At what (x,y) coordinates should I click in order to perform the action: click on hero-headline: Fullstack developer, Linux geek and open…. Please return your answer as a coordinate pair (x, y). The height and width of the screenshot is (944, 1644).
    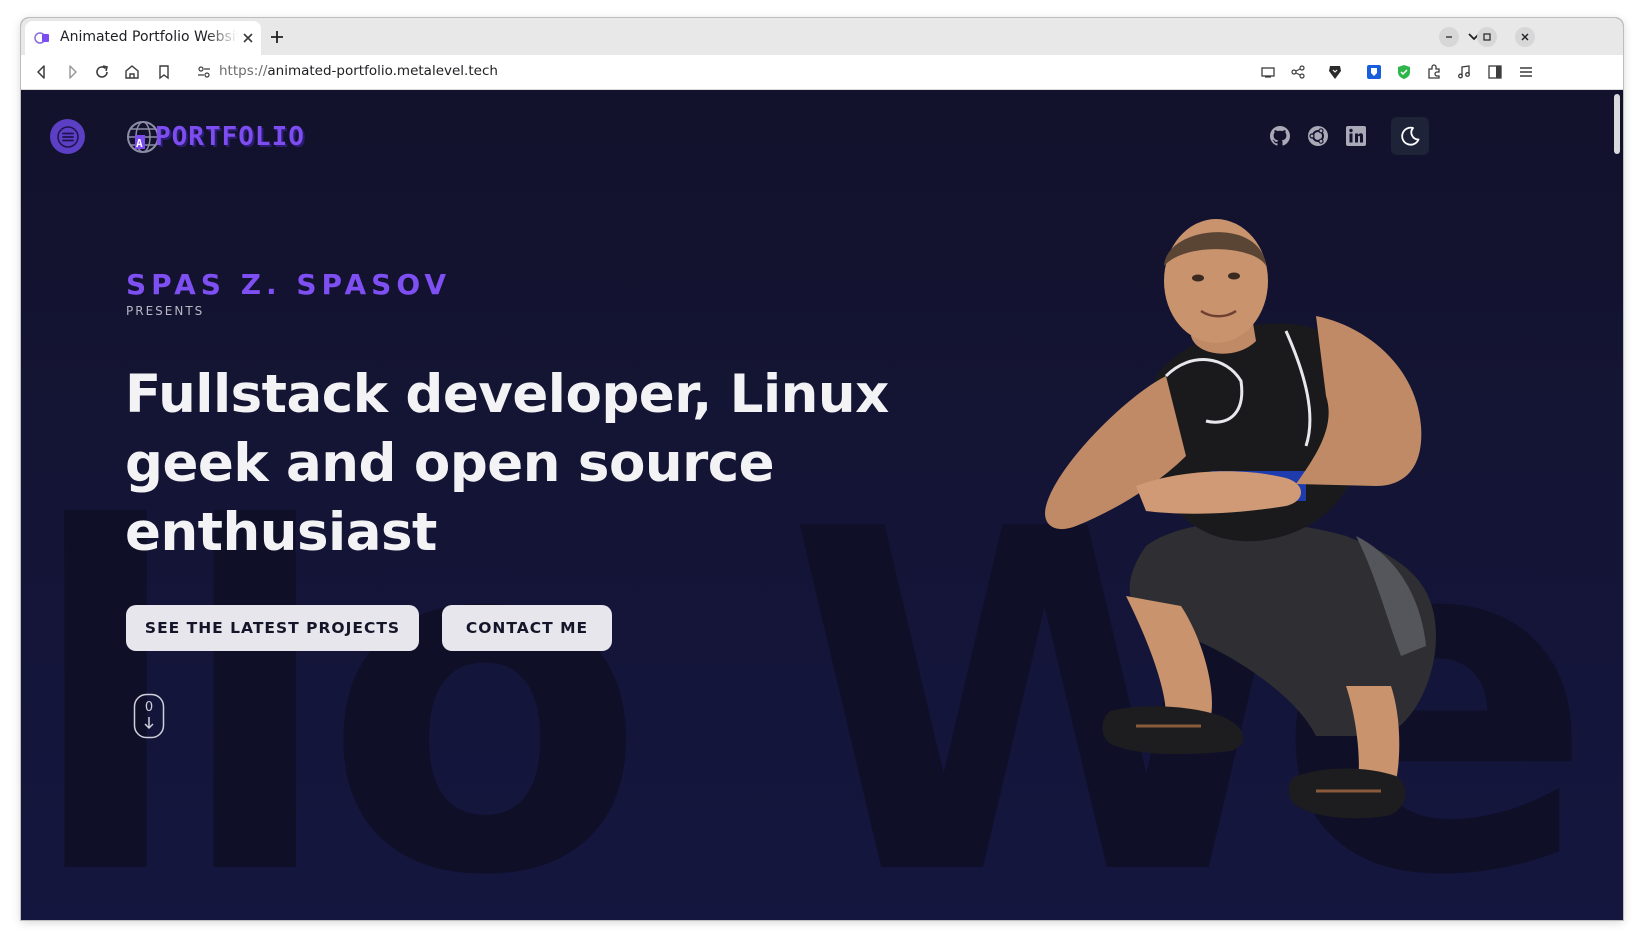
    Looking at the image, I should click on (507, 463).